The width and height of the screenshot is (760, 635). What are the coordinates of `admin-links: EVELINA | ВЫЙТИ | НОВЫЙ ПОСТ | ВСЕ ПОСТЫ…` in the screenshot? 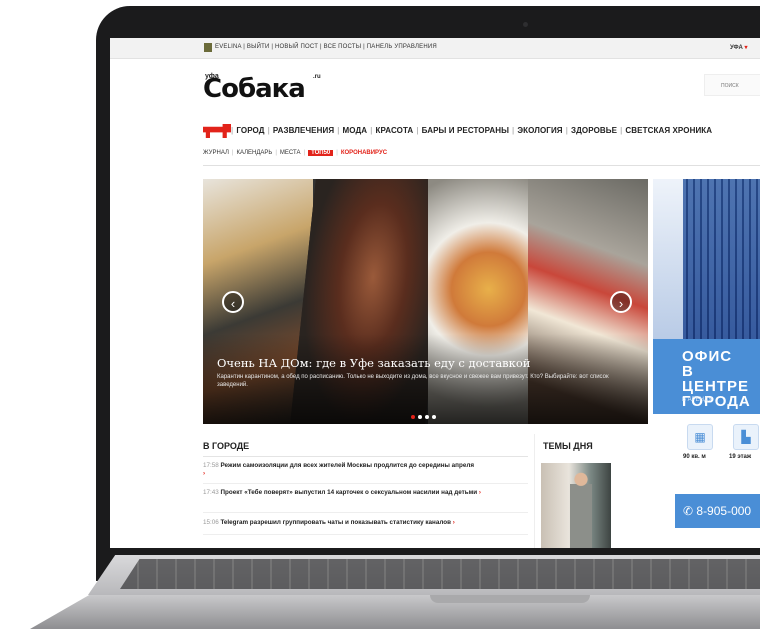 It's located at (326, 47).